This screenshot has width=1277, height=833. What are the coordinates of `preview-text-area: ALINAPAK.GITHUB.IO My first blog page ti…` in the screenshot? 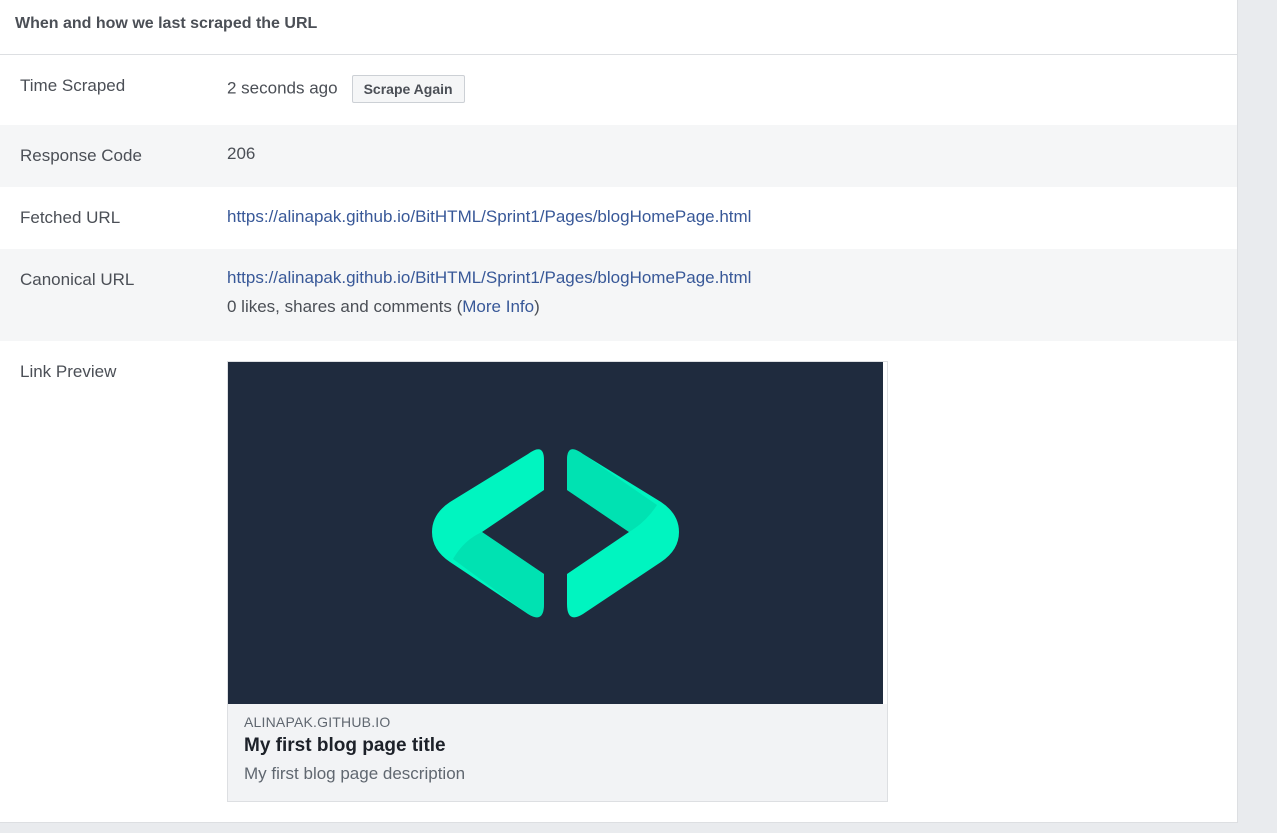 It's located at (557, 752).